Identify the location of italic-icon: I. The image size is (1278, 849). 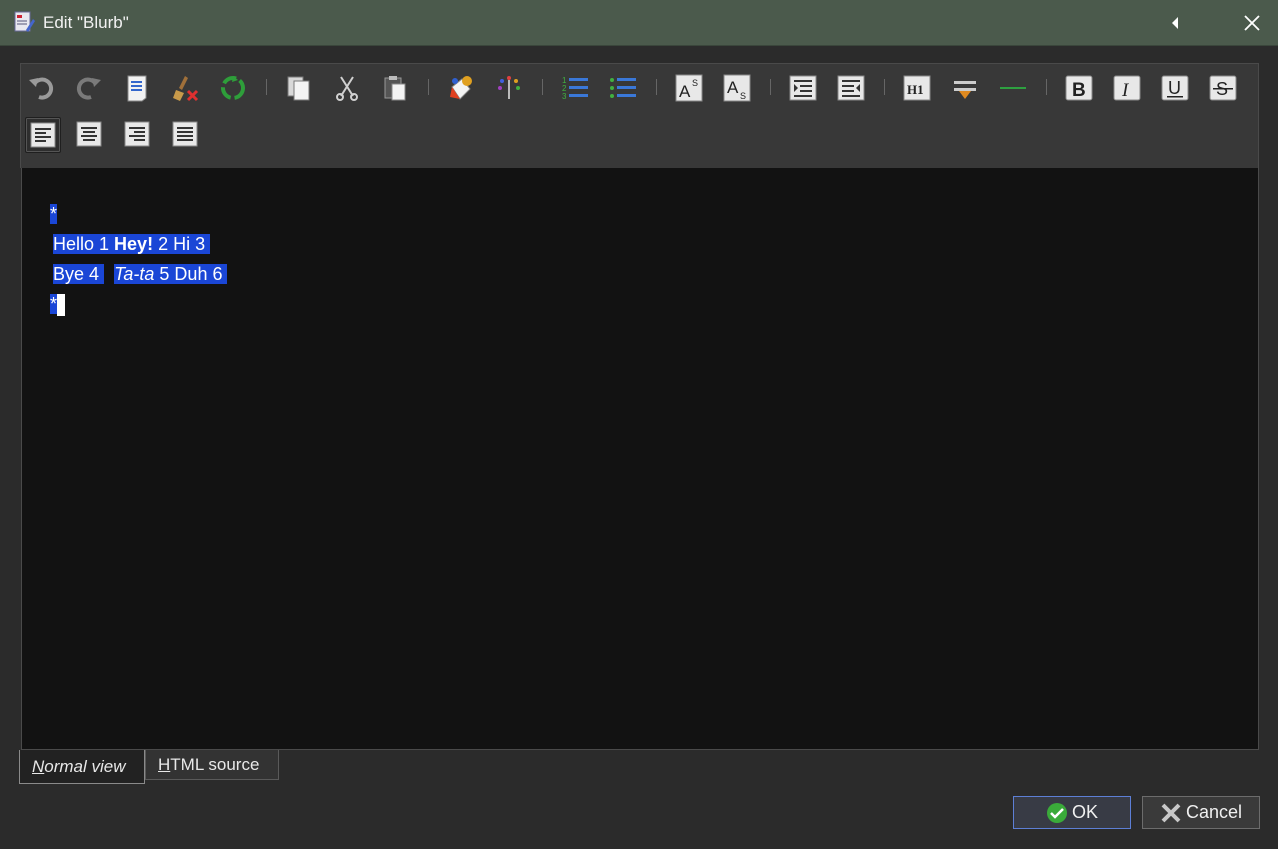
(1127, 88).